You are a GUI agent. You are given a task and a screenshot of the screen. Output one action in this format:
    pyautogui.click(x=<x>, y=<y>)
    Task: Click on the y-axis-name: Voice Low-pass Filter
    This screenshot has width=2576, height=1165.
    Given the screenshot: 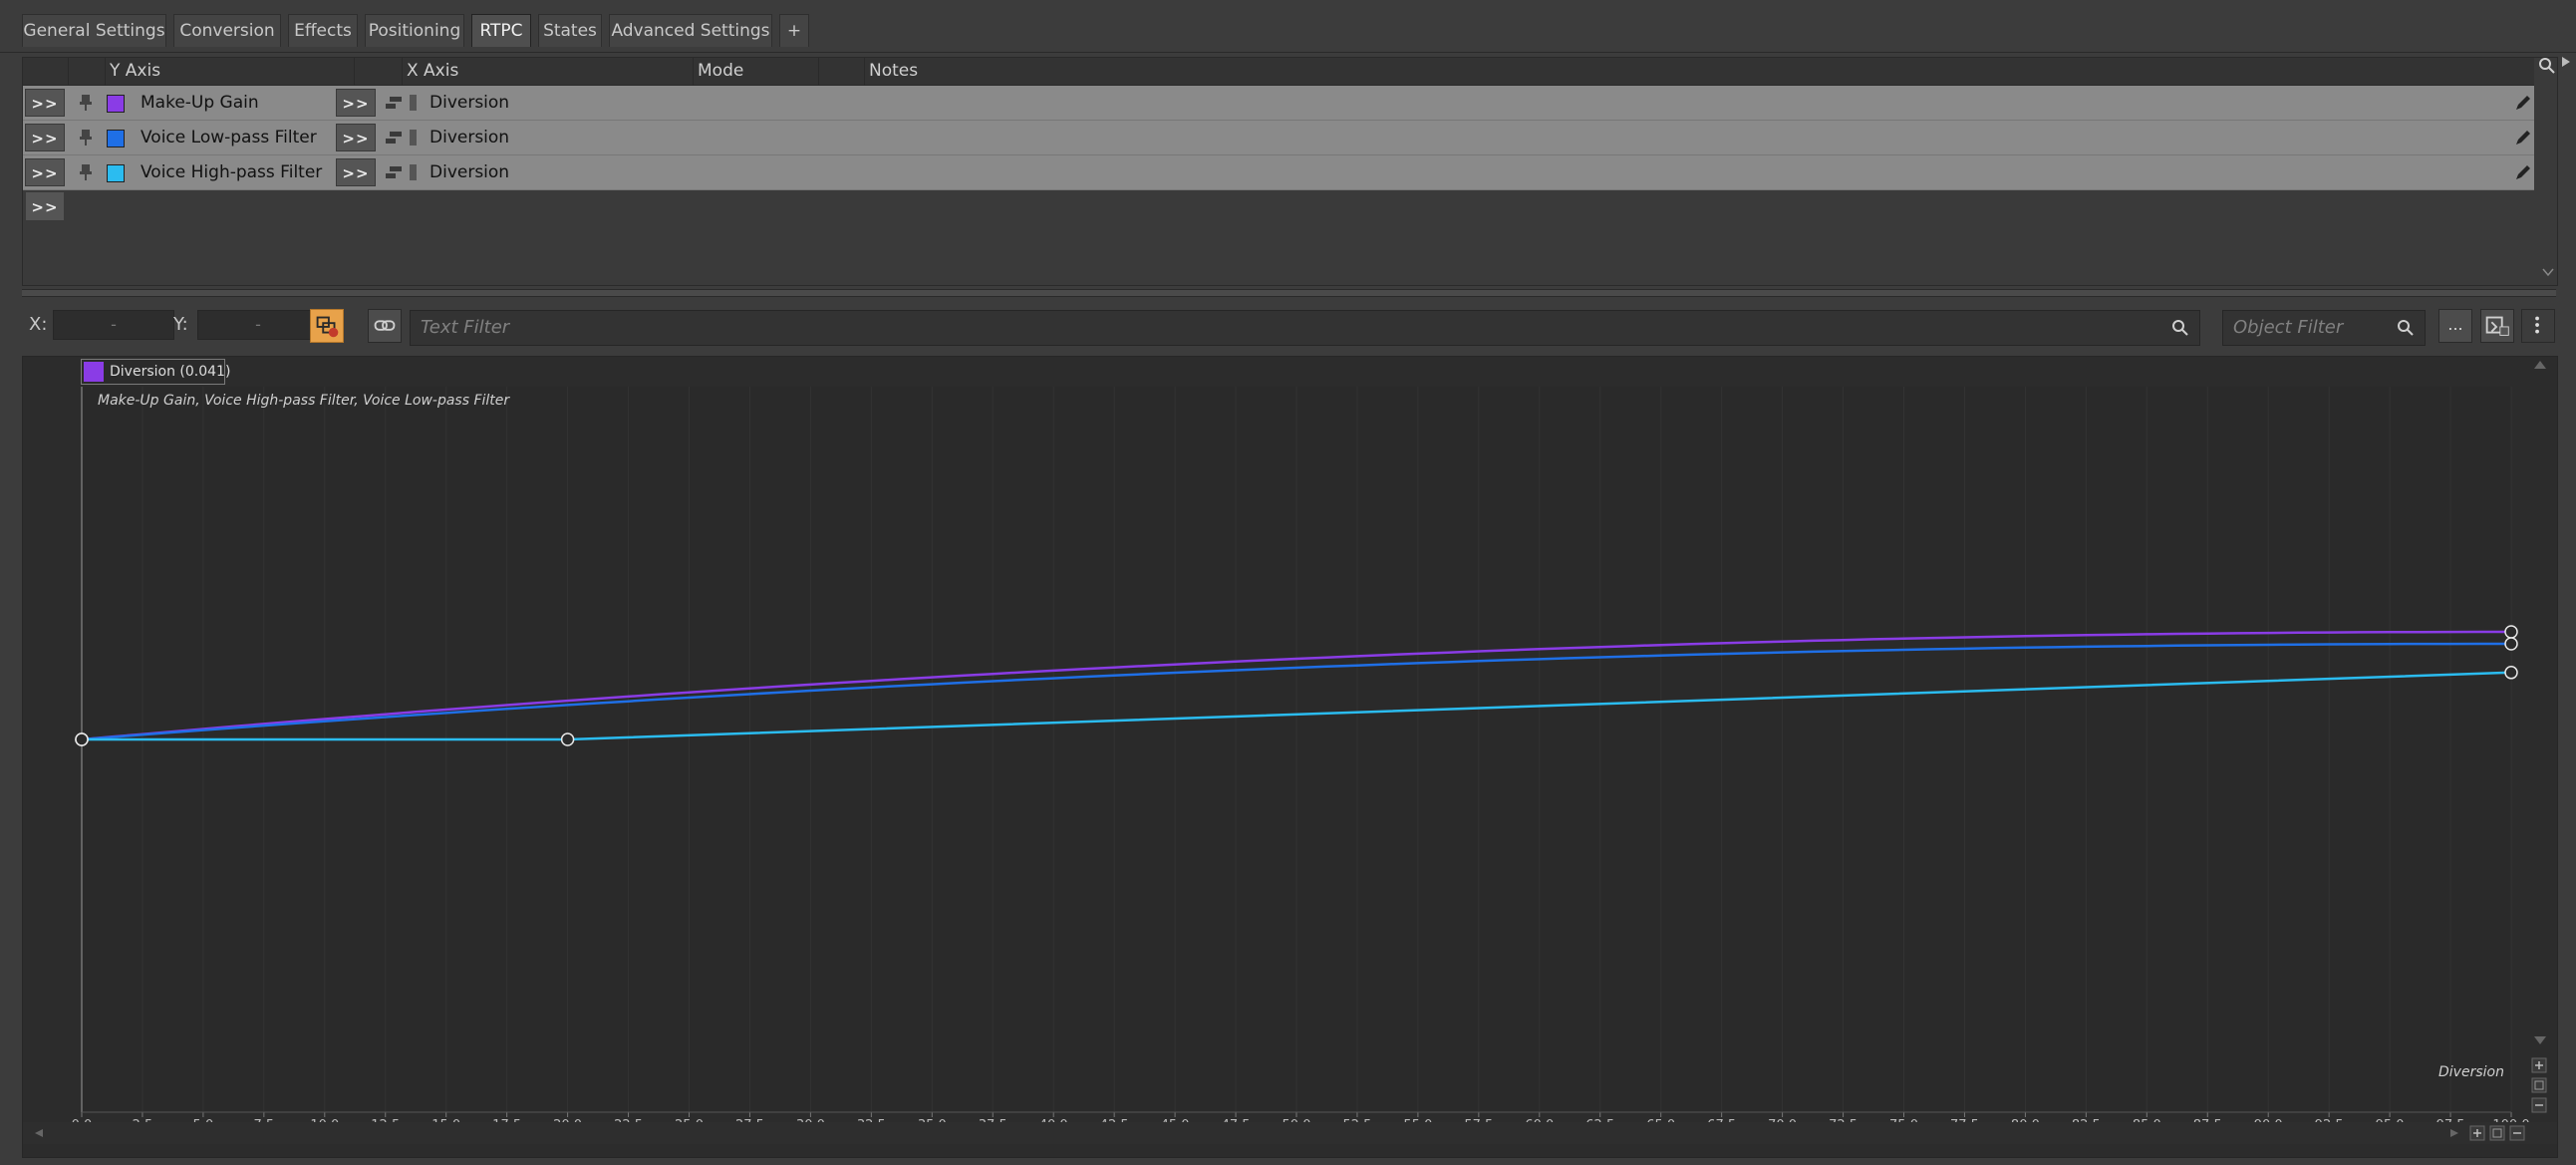 What is the action you would take?
    pyautogui.click(x=229, y=137)
    